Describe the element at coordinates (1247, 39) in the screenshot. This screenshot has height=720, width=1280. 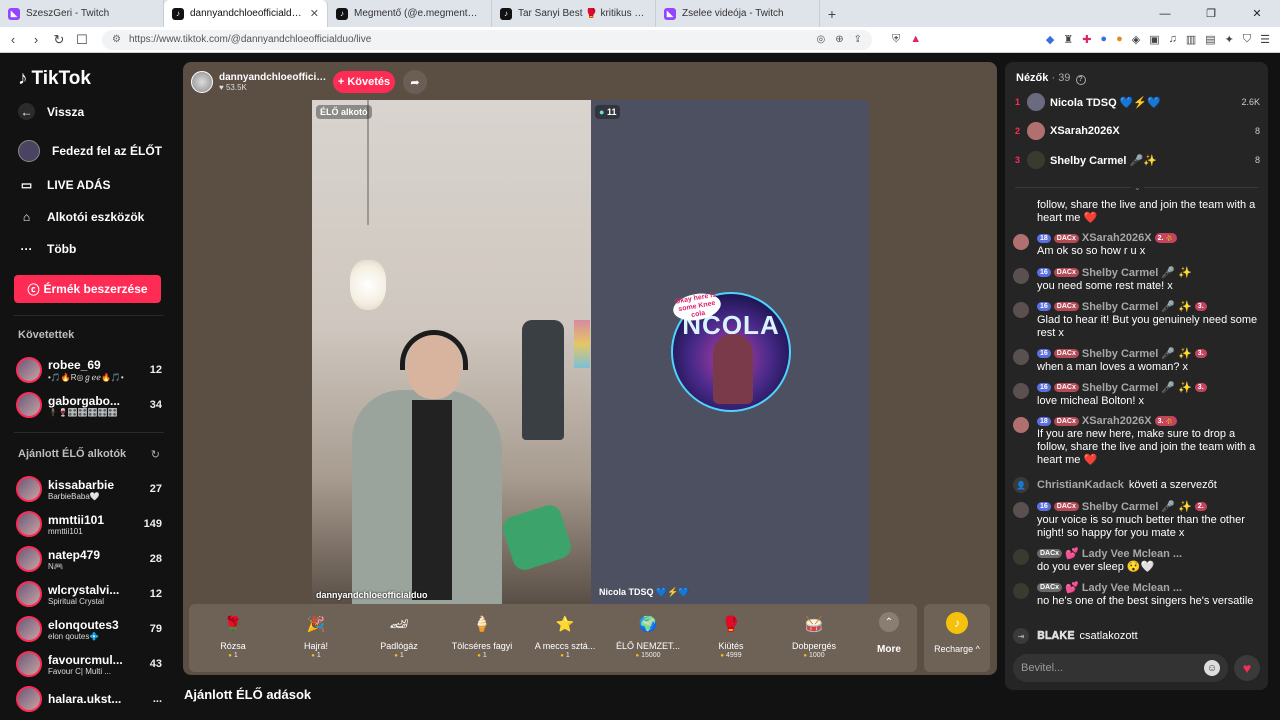
I see `vpn-icon: ⛉` at that location.